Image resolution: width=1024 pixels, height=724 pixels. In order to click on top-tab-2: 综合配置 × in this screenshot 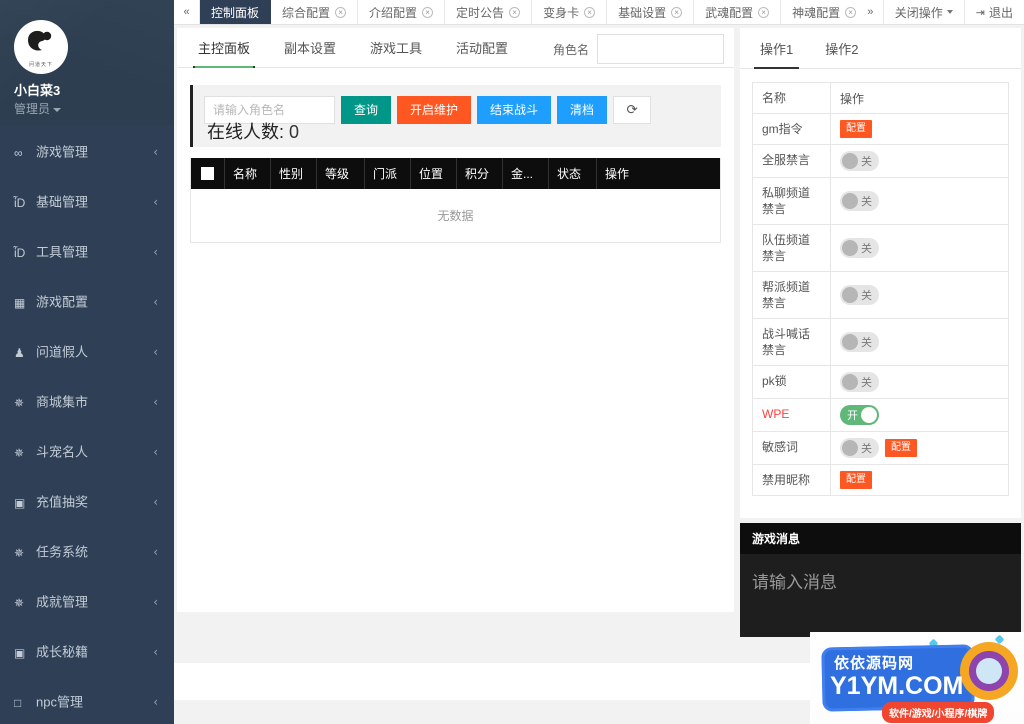, I will do `click(315, 12)`.